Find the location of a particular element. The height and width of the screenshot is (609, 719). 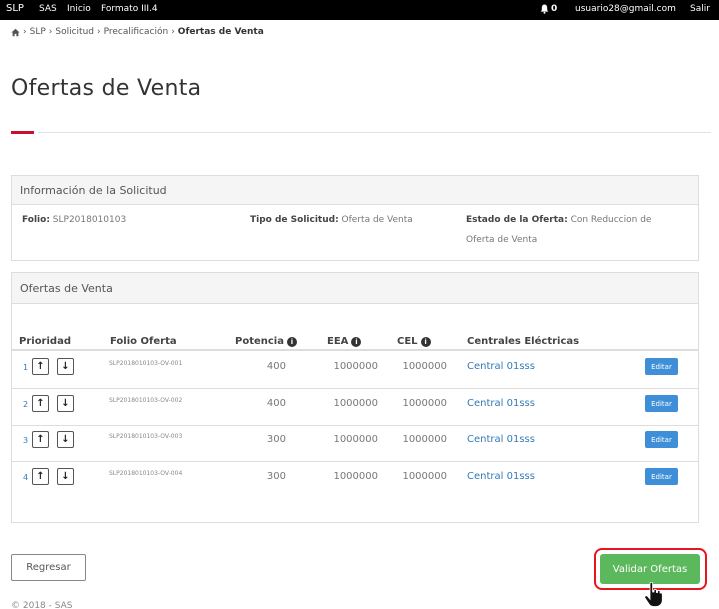

breadcrumb-item-precalificacion: Precalificación is located at coordinates (136, 32).